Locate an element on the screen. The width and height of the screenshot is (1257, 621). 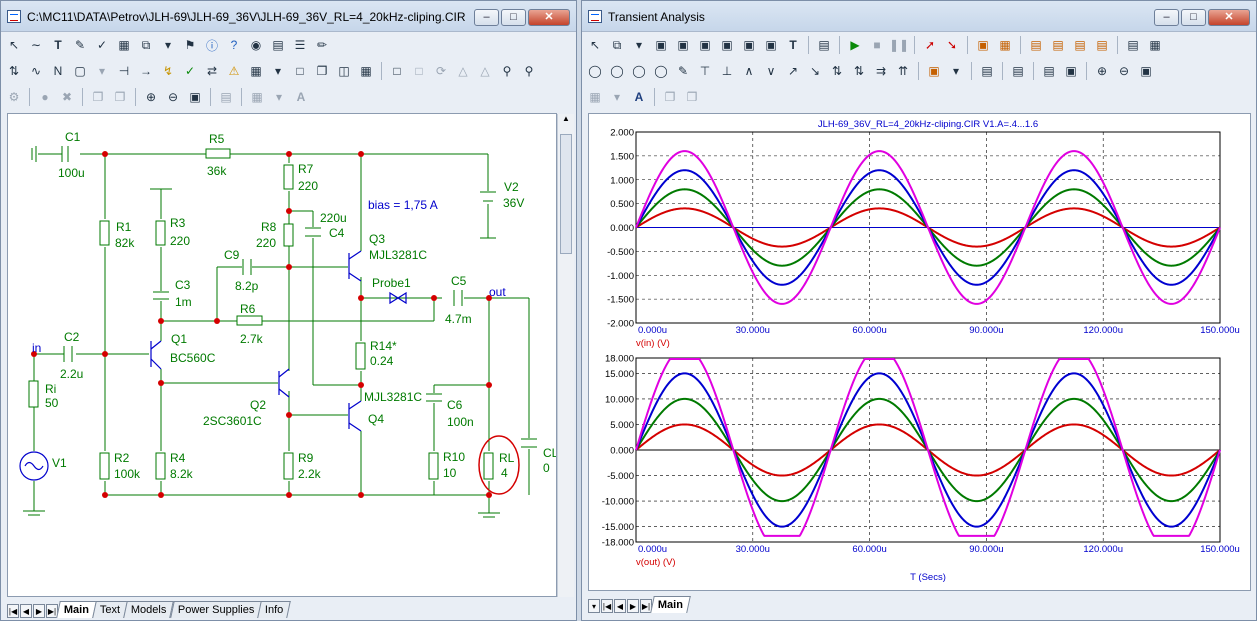
attribute-icon: ▢ is located at coordinates (80, 71).